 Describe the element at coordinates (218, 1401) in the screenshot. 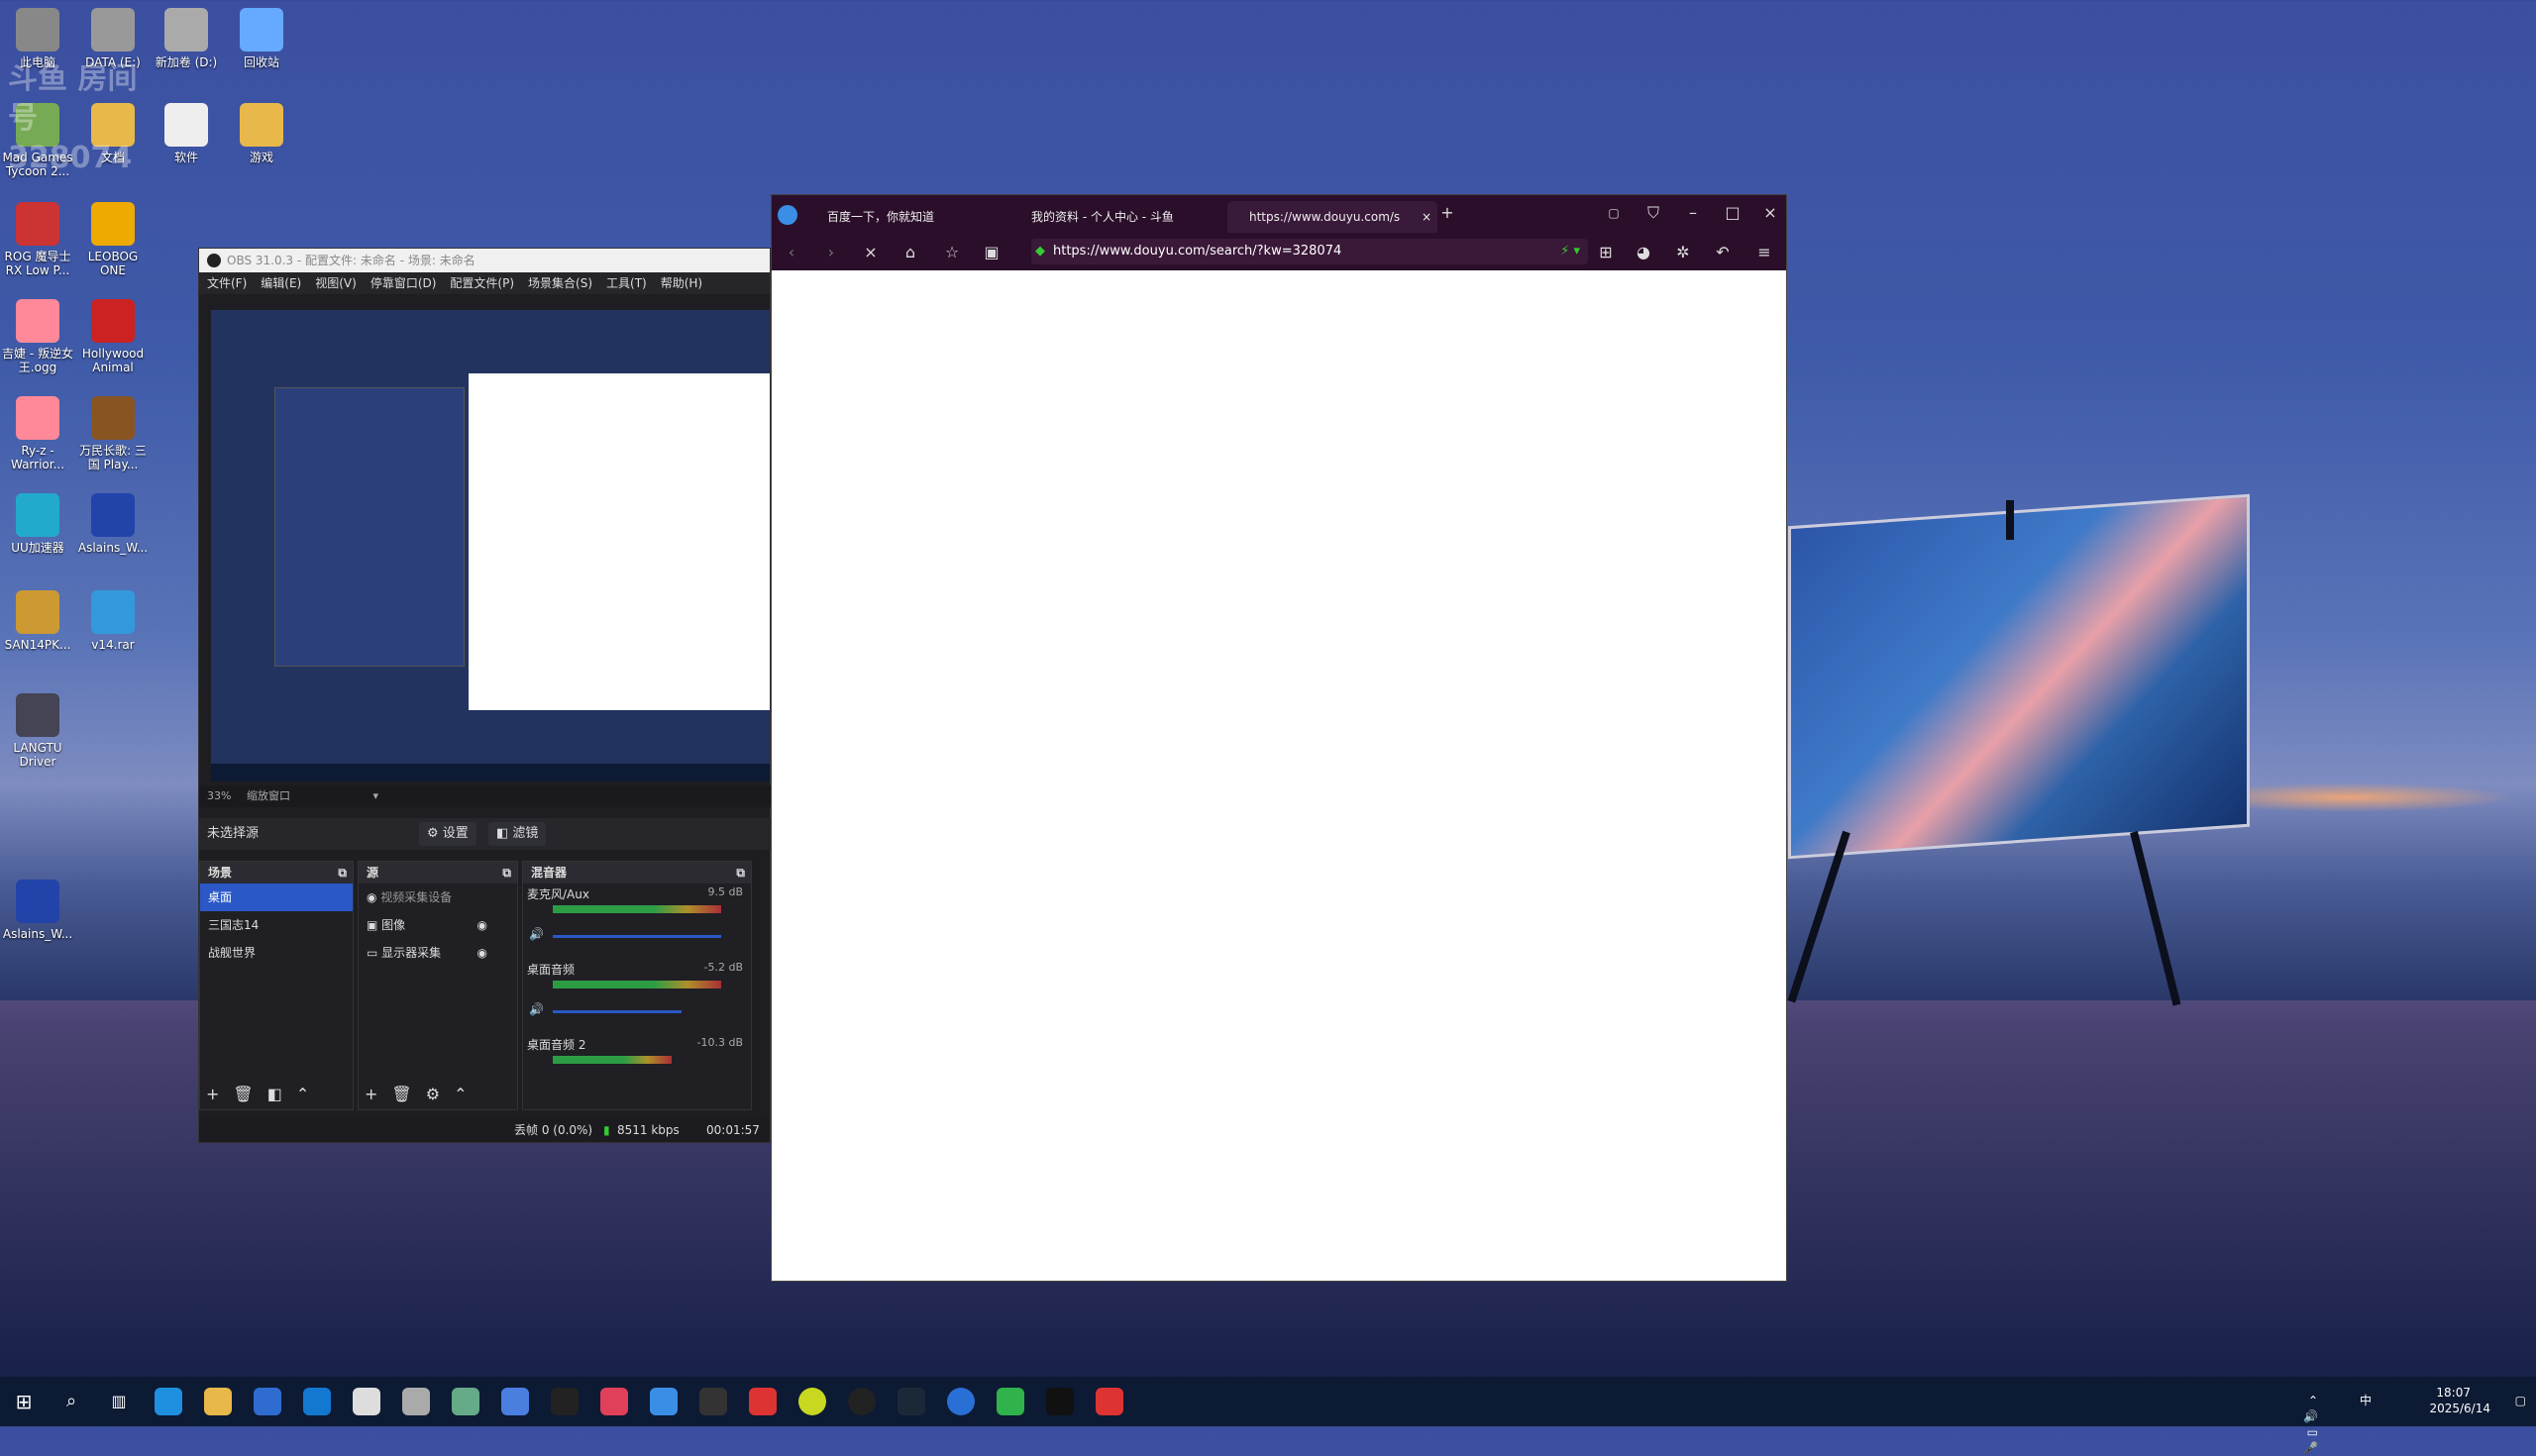

I see `folder-icon` at that location.